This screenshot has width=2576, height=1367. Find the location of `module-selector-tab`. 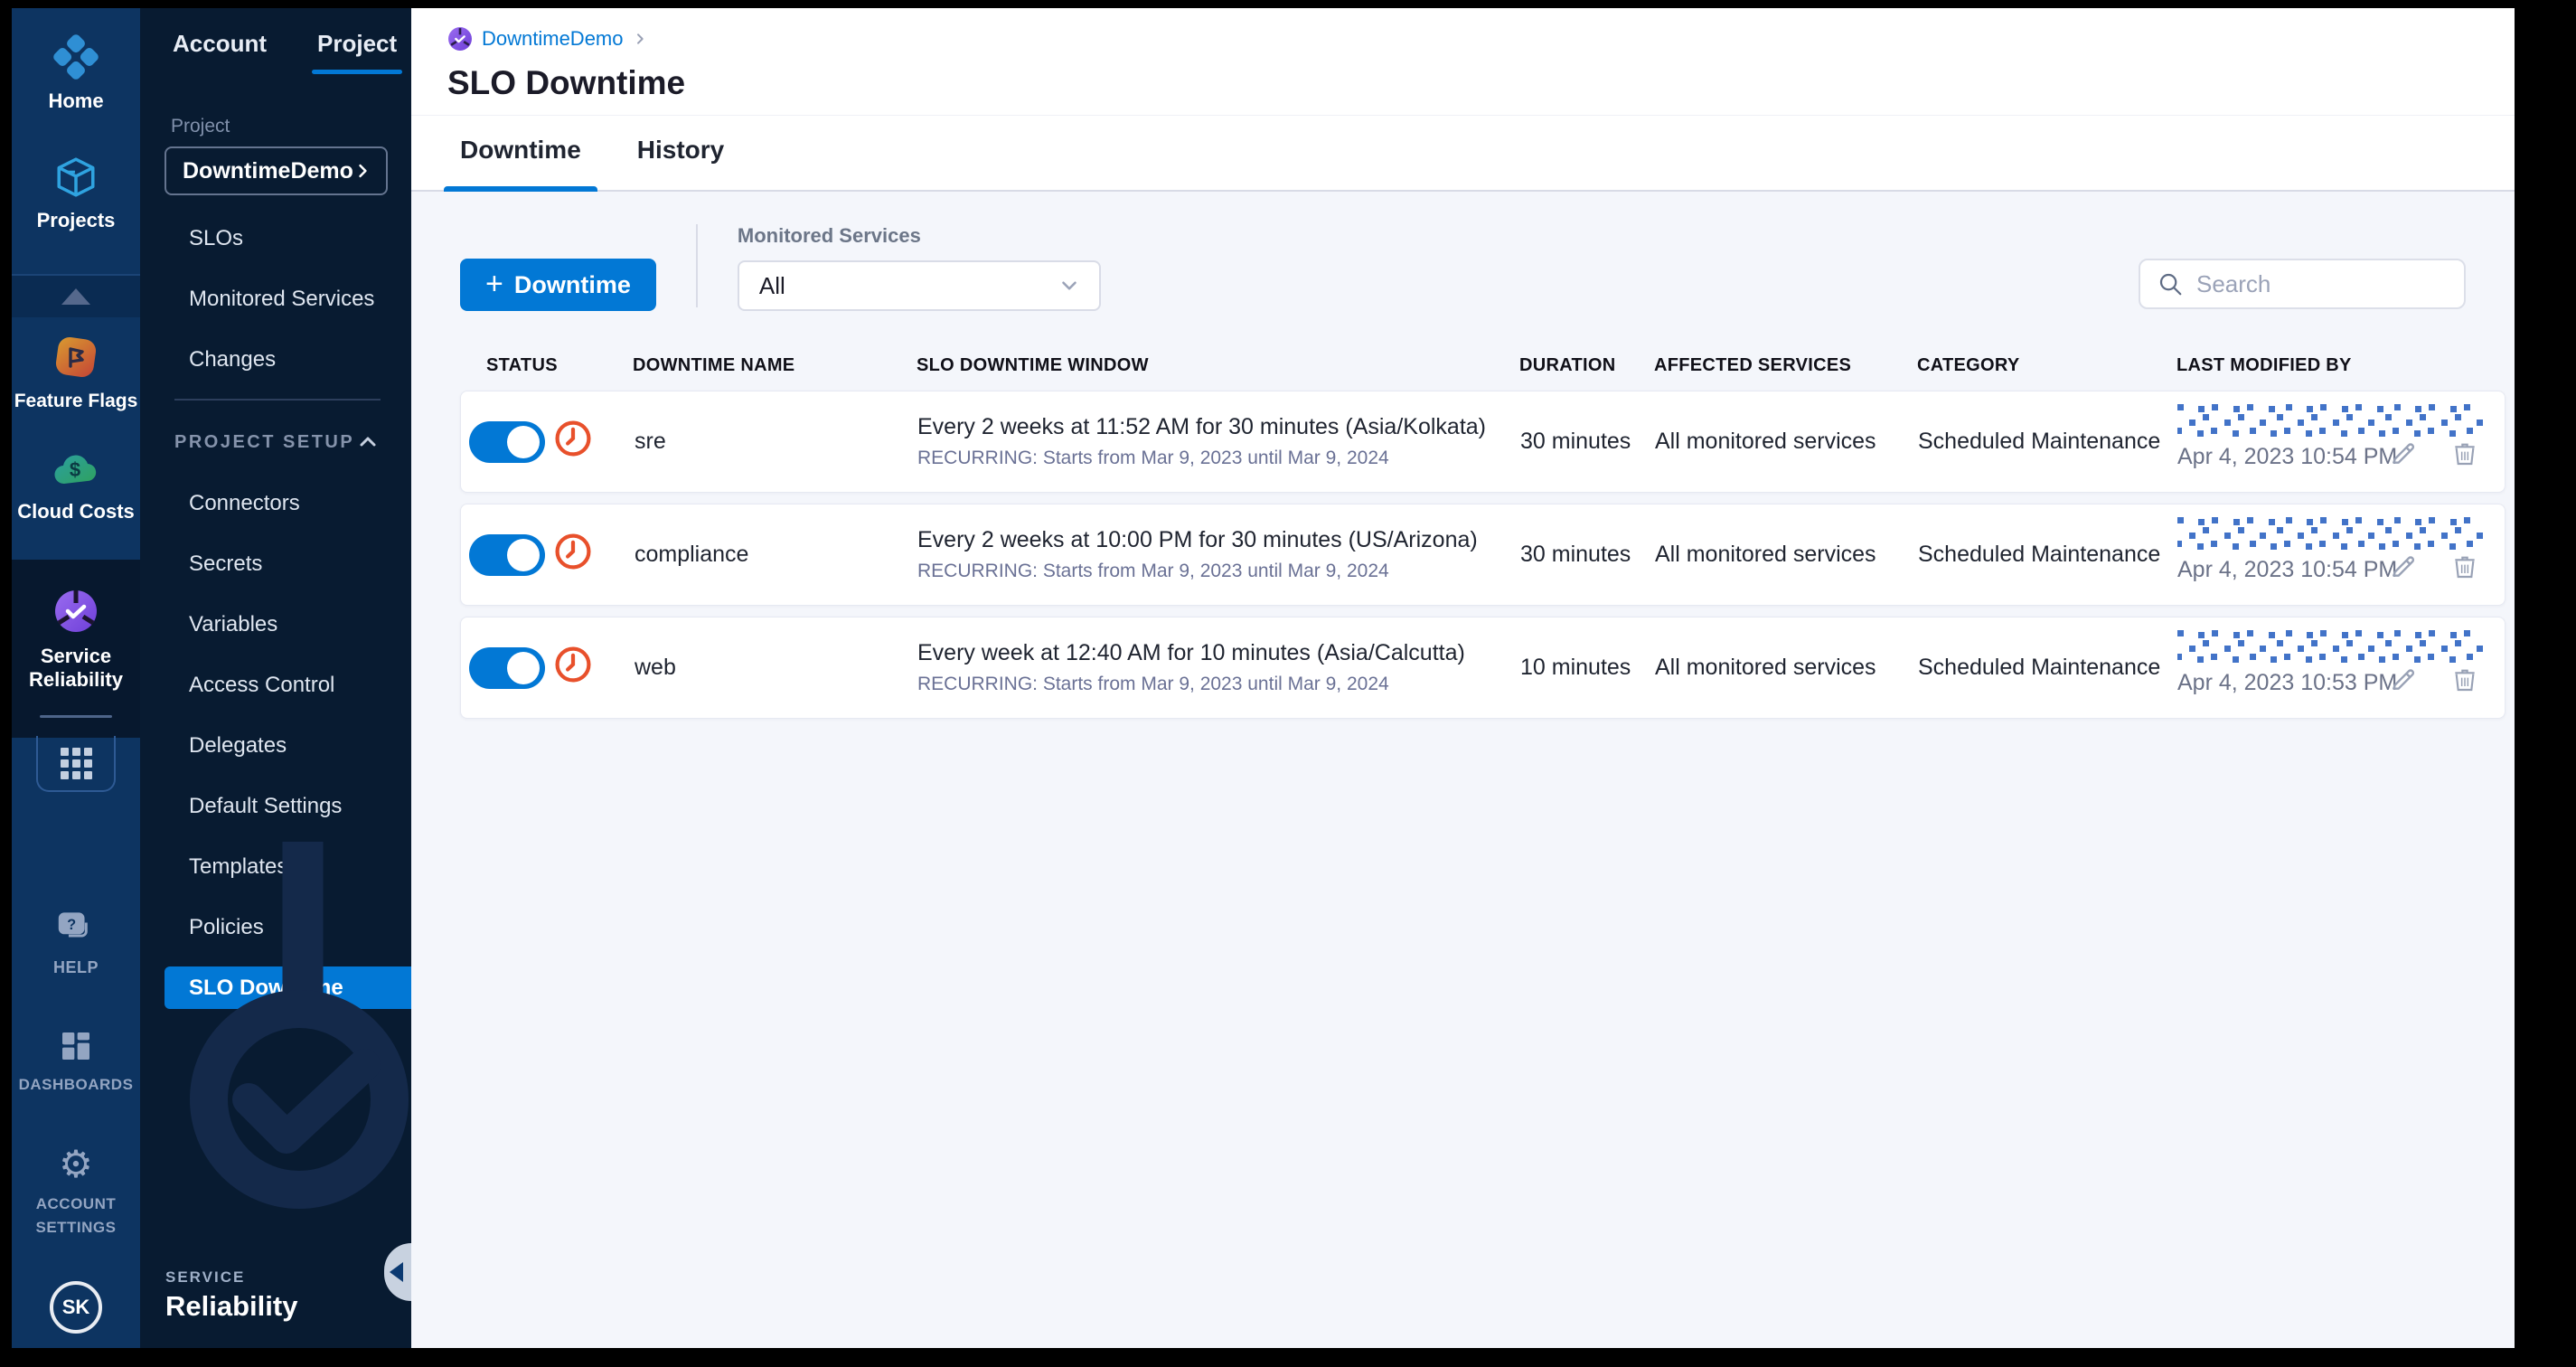

module-selector-tab is located at coordinates (76, 764).